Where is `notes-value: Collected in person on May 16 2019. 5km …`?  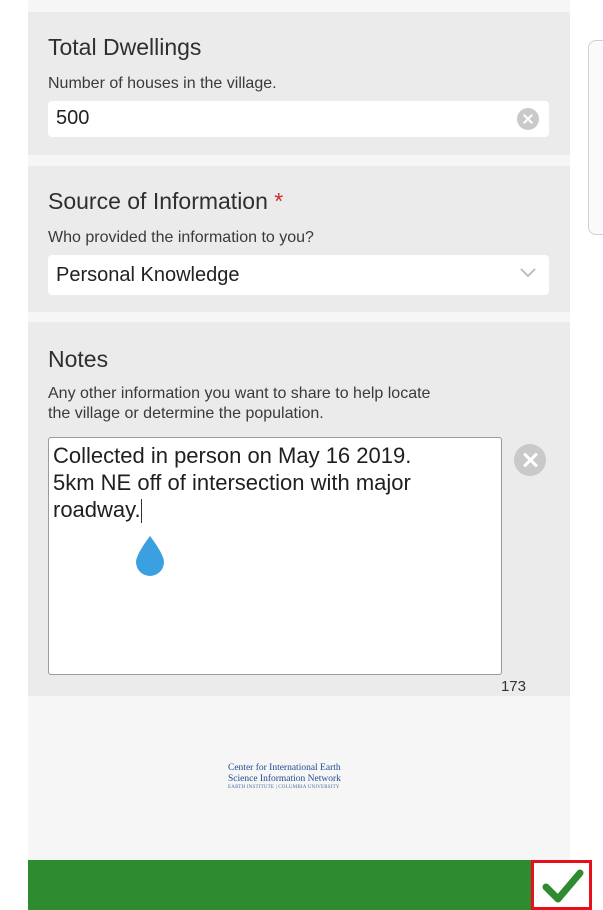 notes-value: Collected in person on May 16 2019. 5km … is located at coordinates (232, 482).